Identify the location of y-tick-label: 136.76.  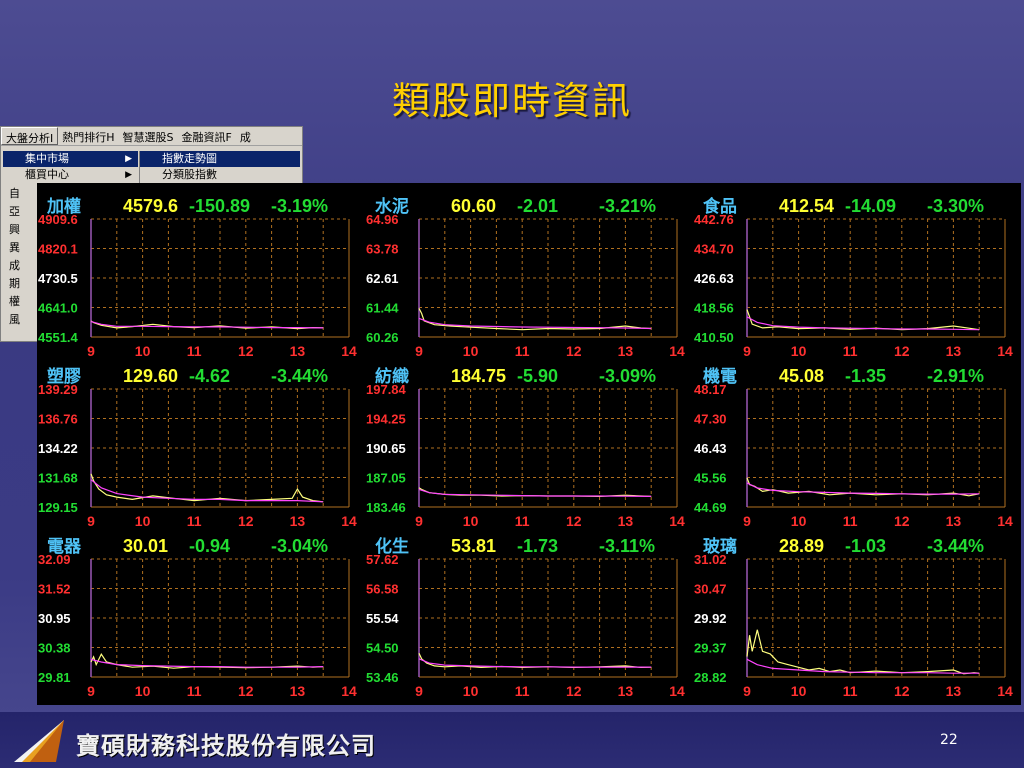
(58, 419).